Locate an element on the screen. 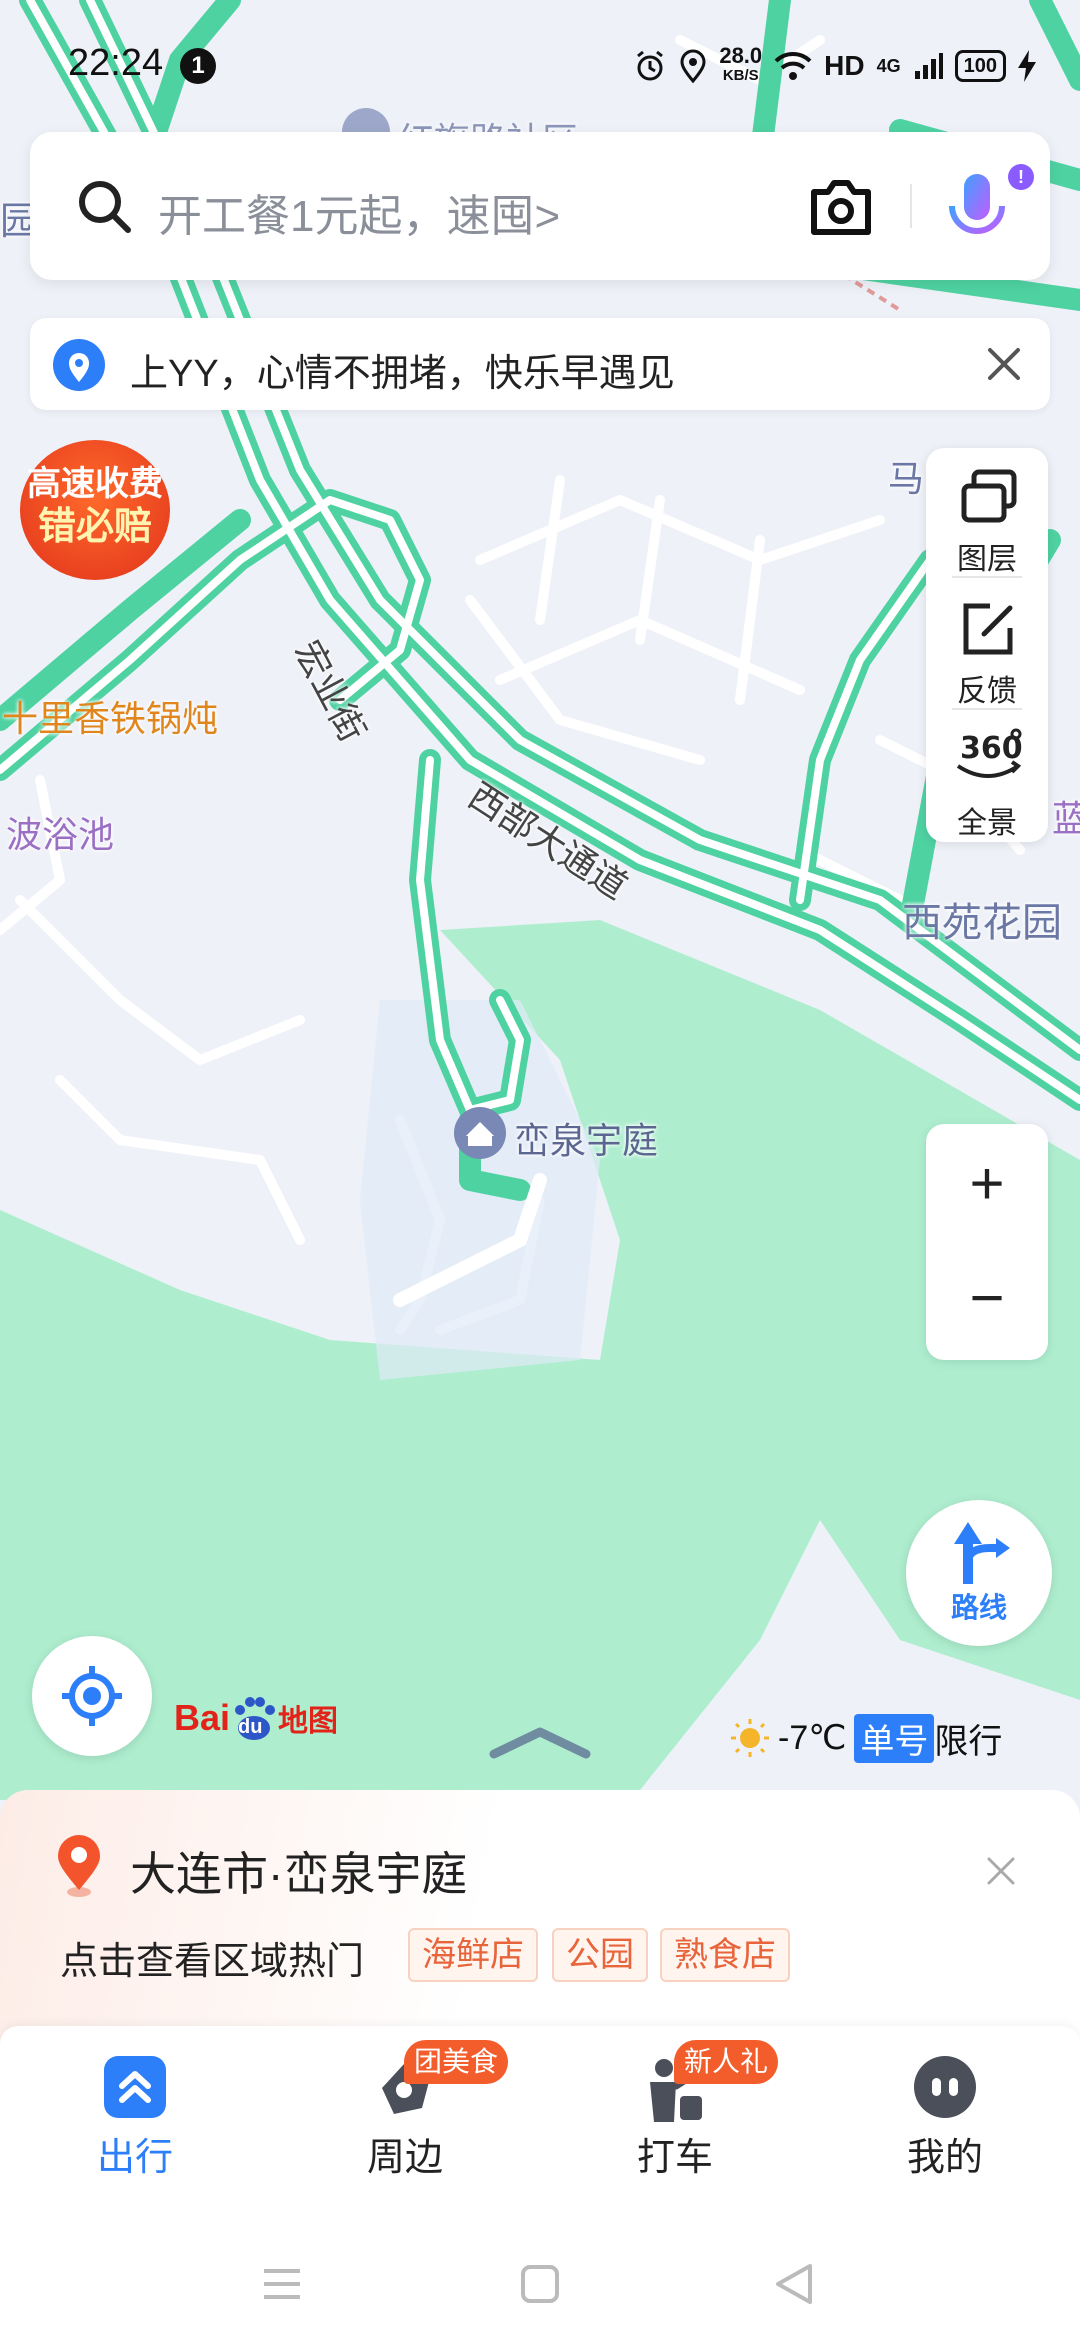 The image size is (1080, 2340). poi-marker-icon is located at coordinates (480, 1133).